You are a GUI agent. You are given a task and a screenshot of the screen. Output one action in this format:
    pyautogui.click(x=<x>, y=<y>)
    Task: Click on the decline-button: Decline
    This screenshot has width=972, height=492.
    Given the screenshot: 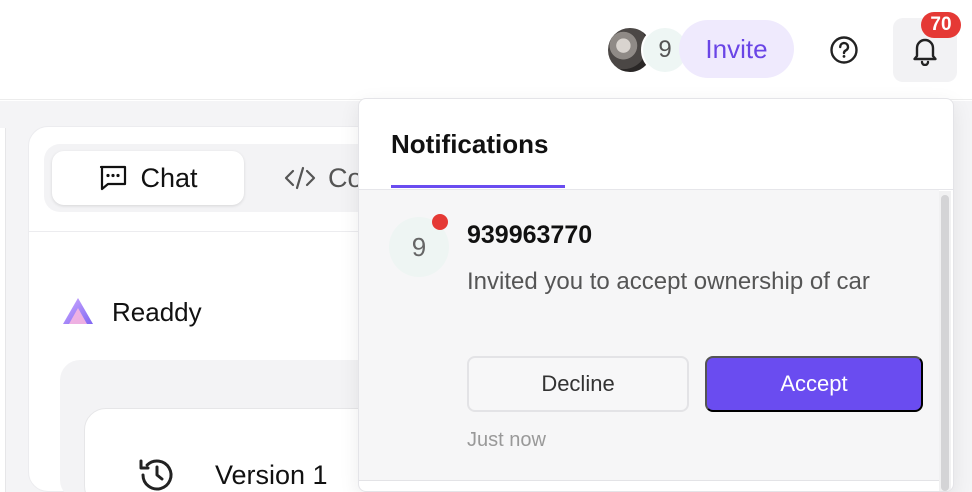 What is the action you would take?
    pyautogui.click(x=578, y=384)
    